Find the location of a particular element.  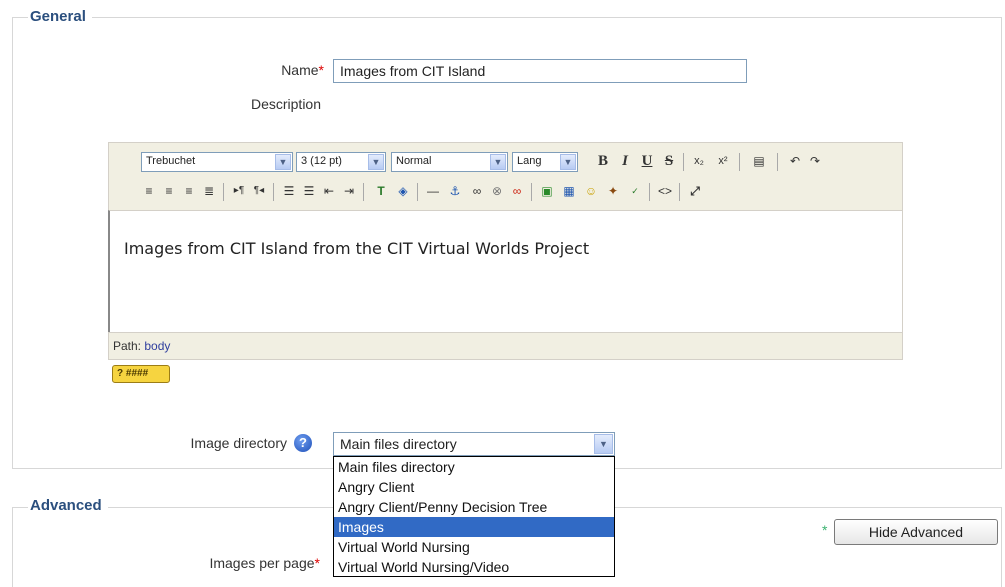

special-char-icon: ✦ is located at coordinates (613, 191).